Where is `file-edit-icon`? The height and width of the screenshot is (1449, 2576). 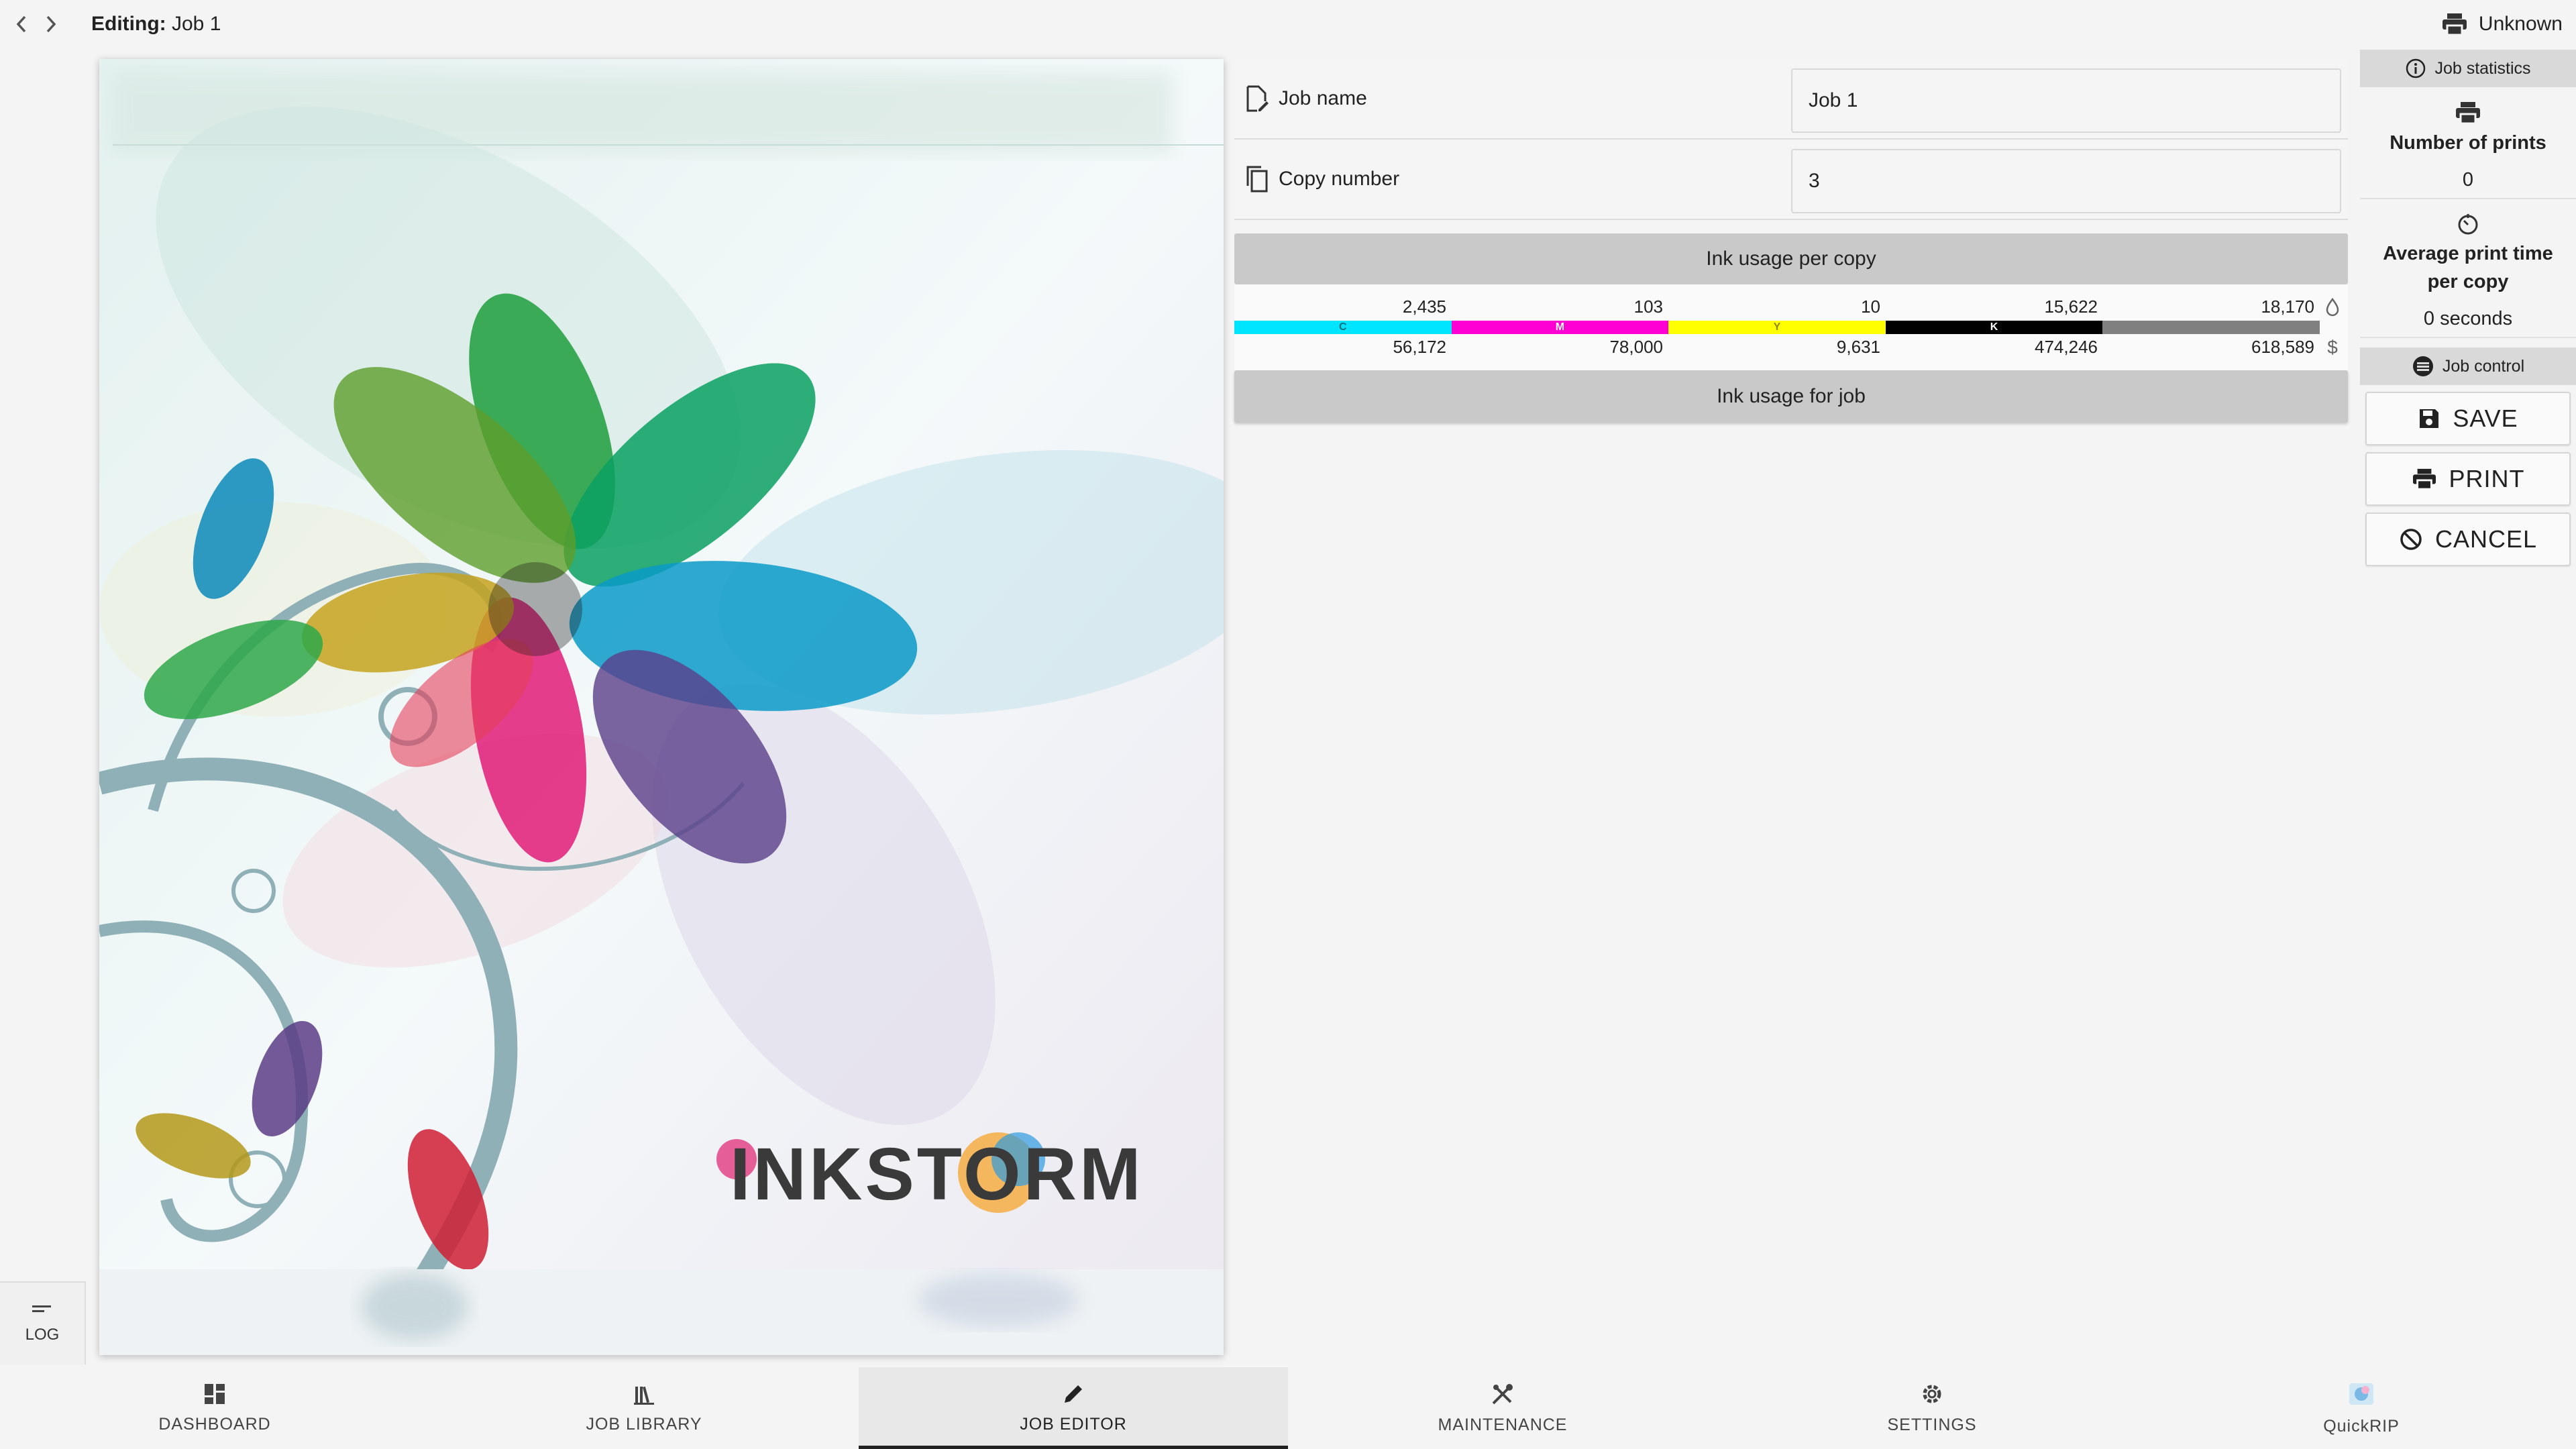 file-edit-icon is located at coordinates (1257, 98).